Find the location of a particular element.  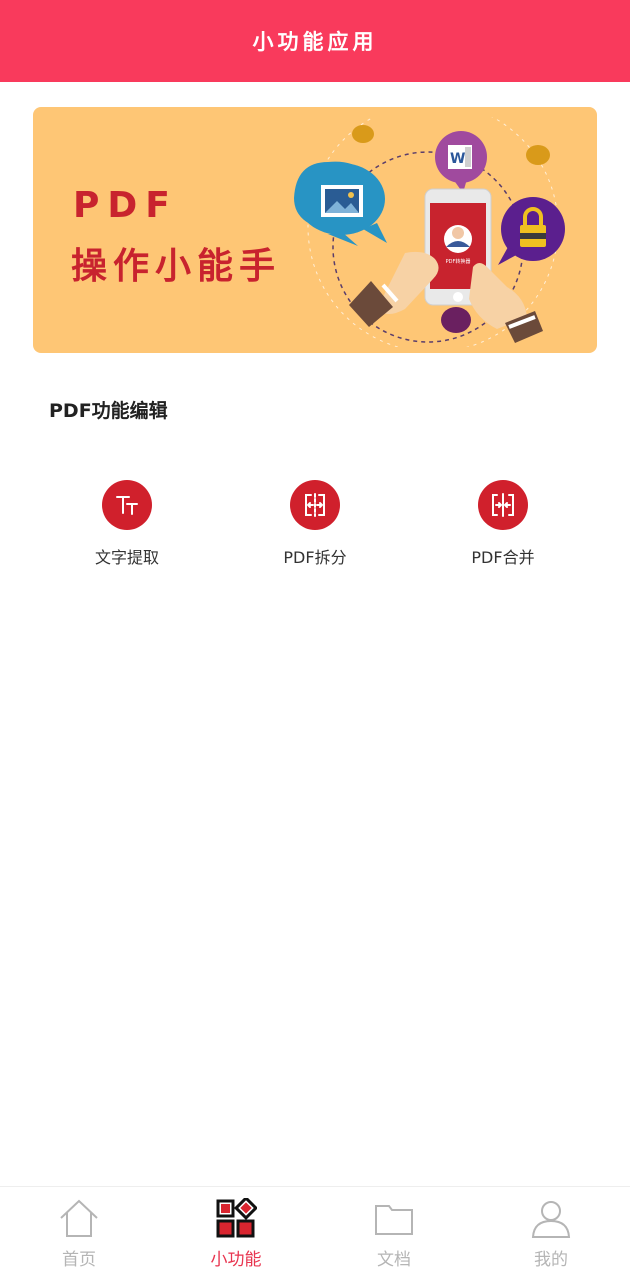

page-title: 小功能应用 is located at coordinates (315, 42).